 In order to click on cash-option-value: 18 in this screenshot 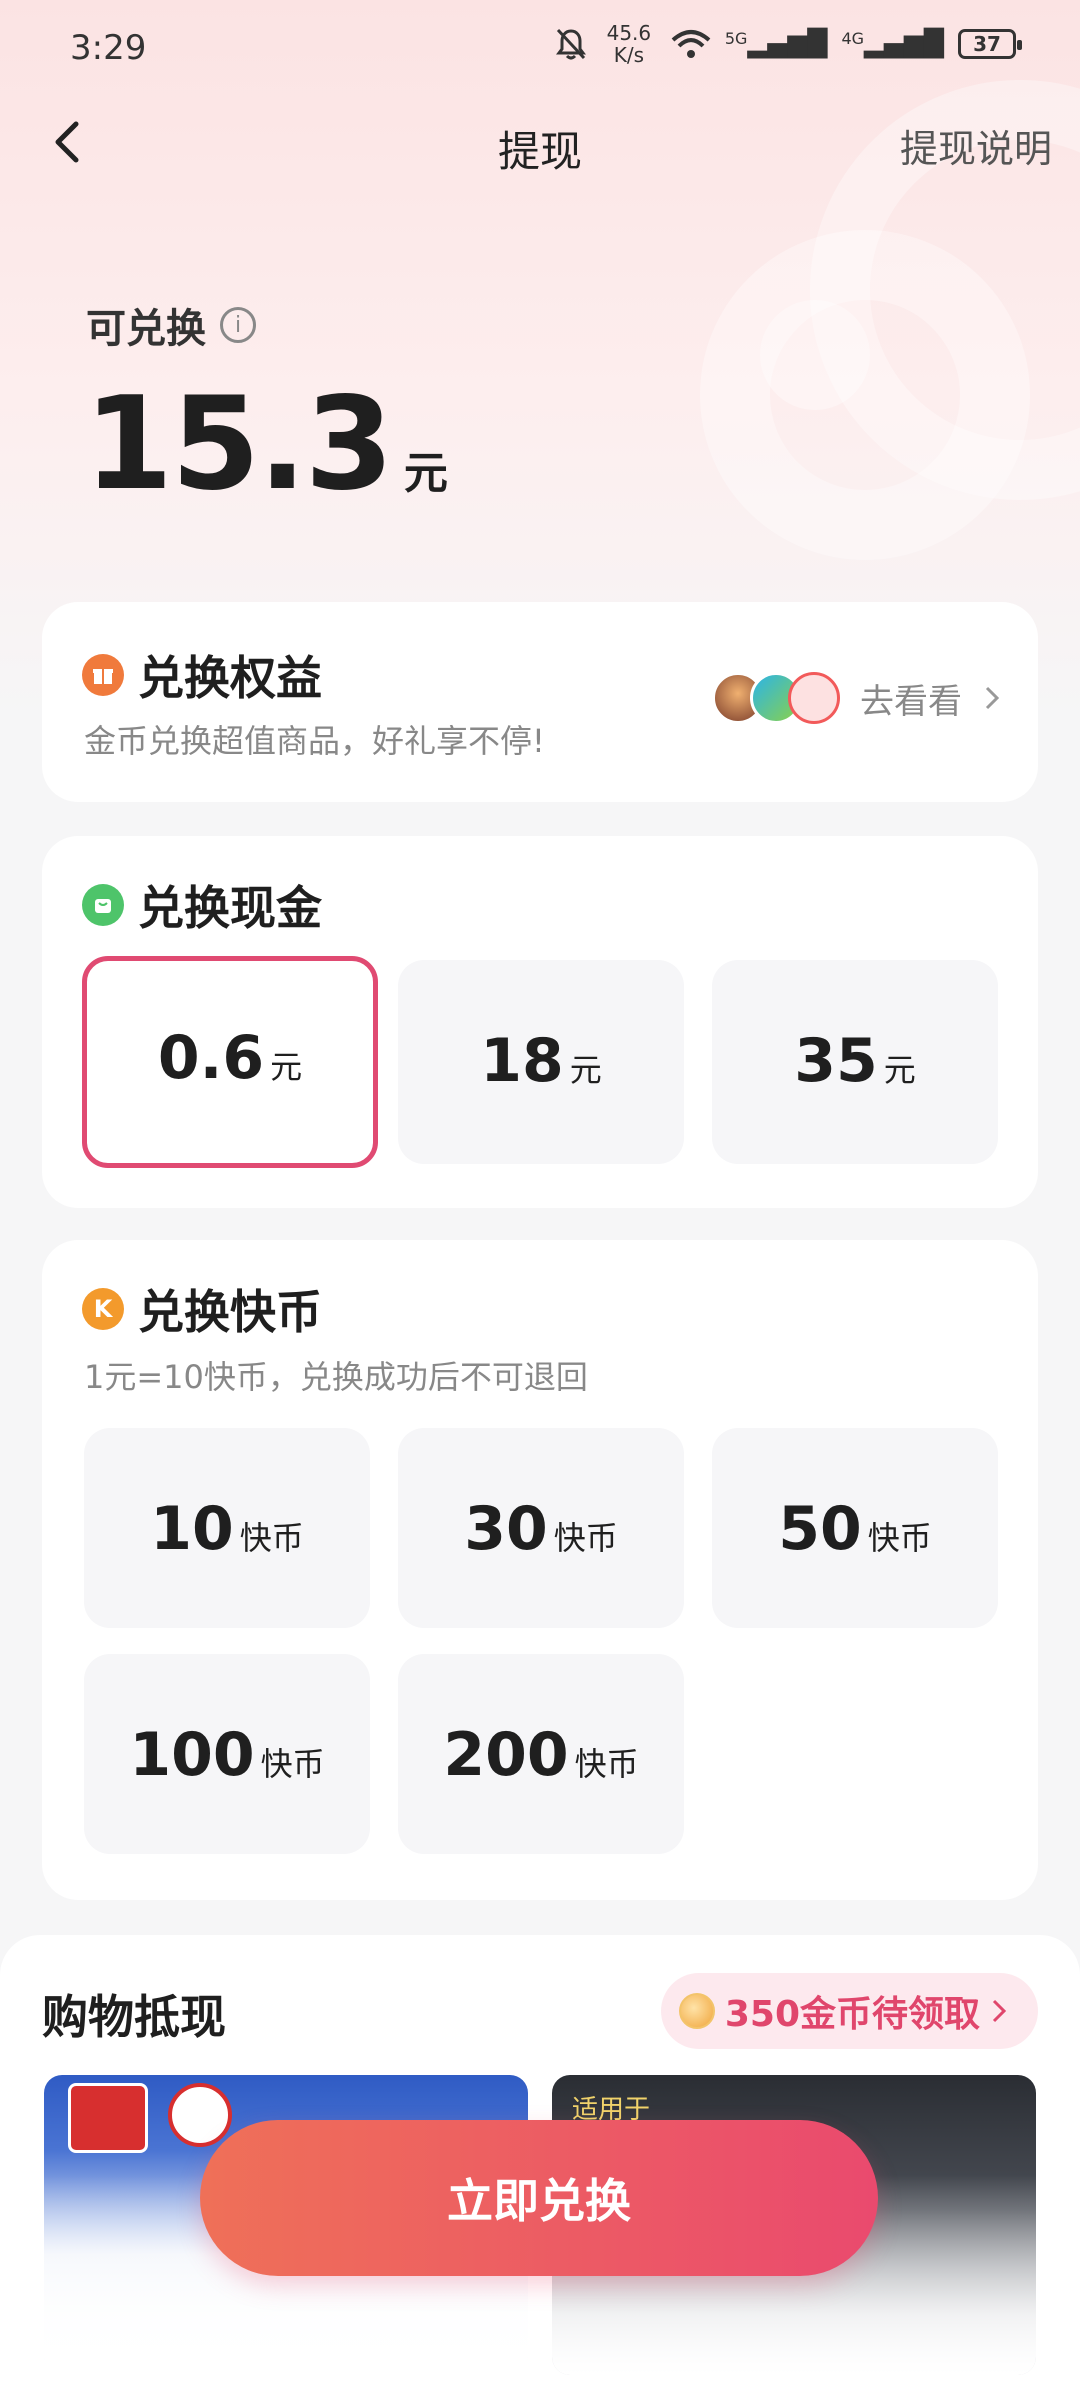, I will do `click(522, 1061)`.